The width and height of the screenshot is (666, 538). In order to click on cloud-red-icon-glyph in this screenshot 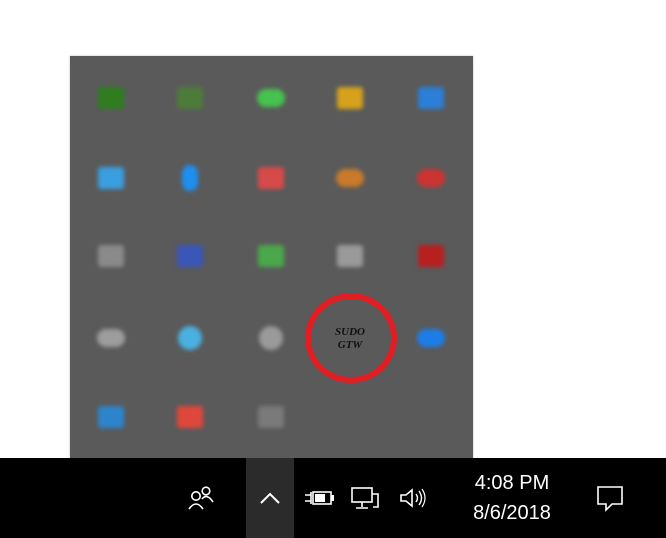, I will do `click(431, 178)`.